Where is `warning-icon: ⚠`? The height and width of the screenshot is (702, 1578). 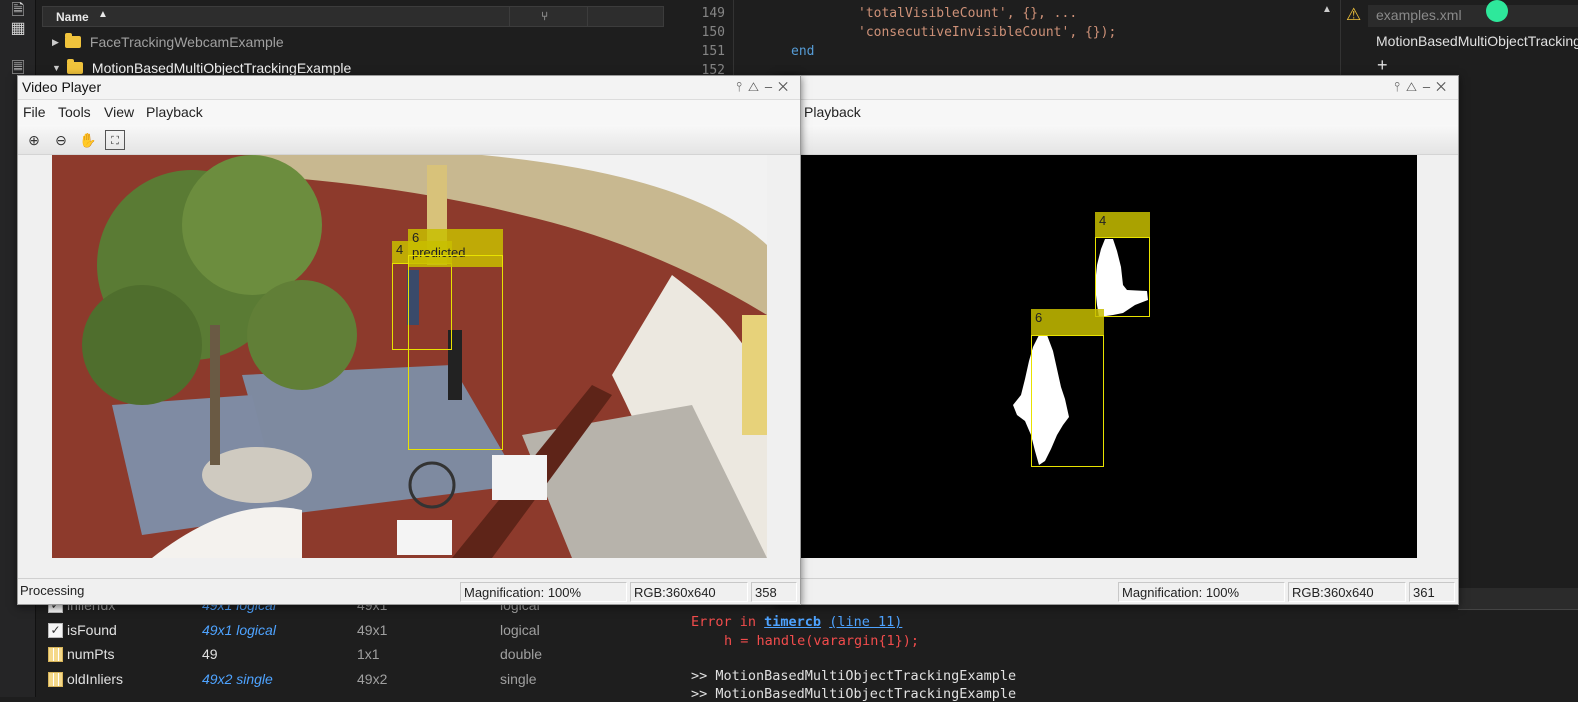 warning-icon: ⚠ is located at coordinates (1355, 14).